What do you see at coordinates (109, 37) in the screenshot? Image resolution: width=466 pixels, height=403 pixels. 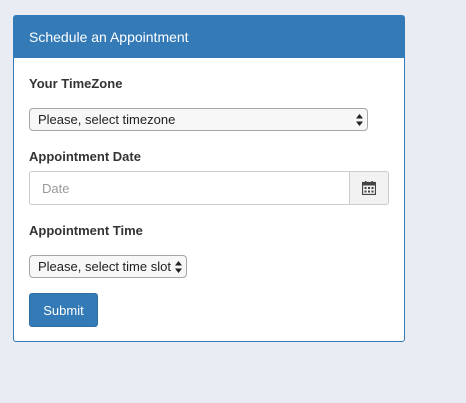 I see `panel-title: Schedule an Appointment` at bounding box center [109, 37].